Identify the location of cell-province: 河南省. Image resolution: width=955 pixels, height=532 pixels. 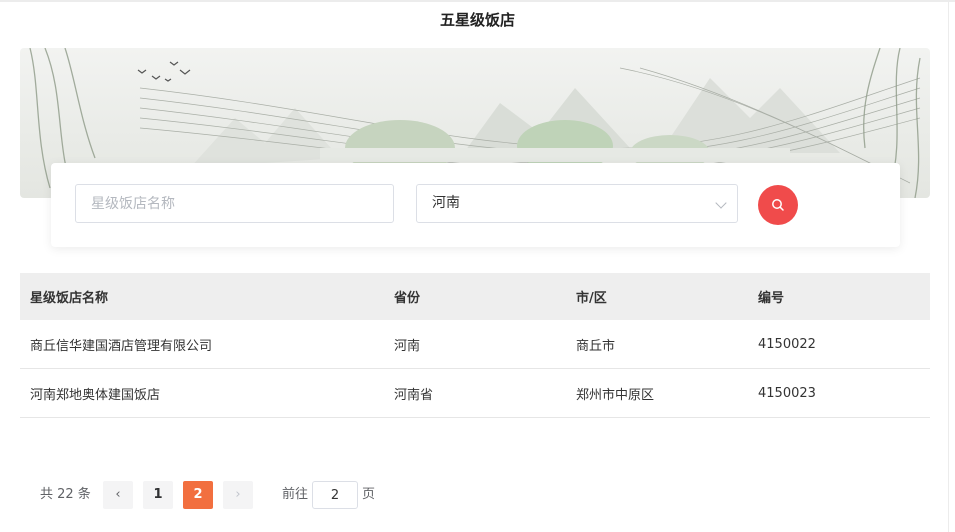
(414, 395).